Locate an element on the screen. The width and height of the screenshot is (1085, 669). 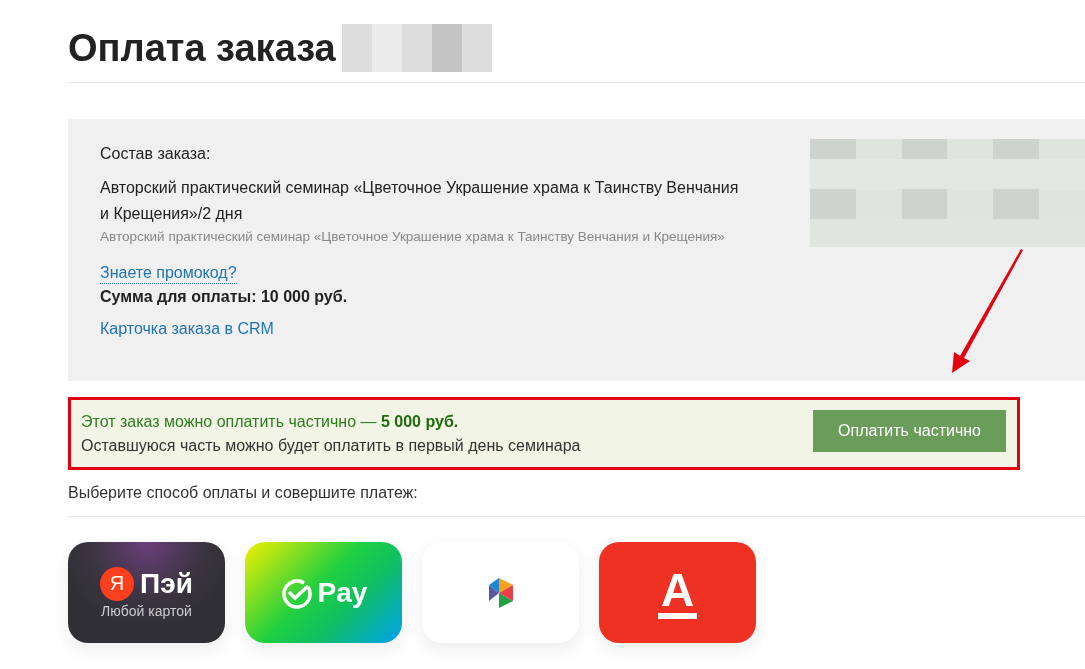
logo-text: Pay is located at coordinates (342, 592).